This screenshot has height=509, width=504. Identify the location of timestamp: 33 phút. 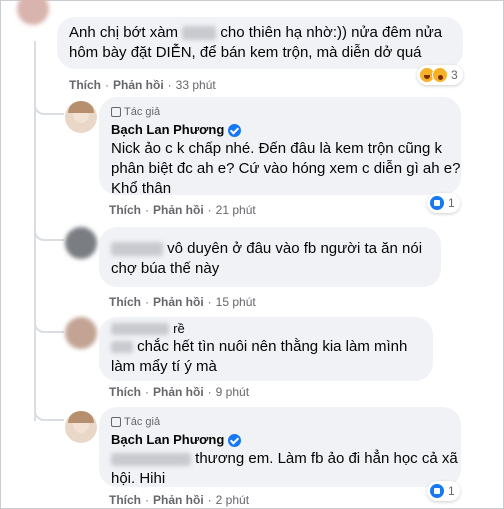
(196, 85).